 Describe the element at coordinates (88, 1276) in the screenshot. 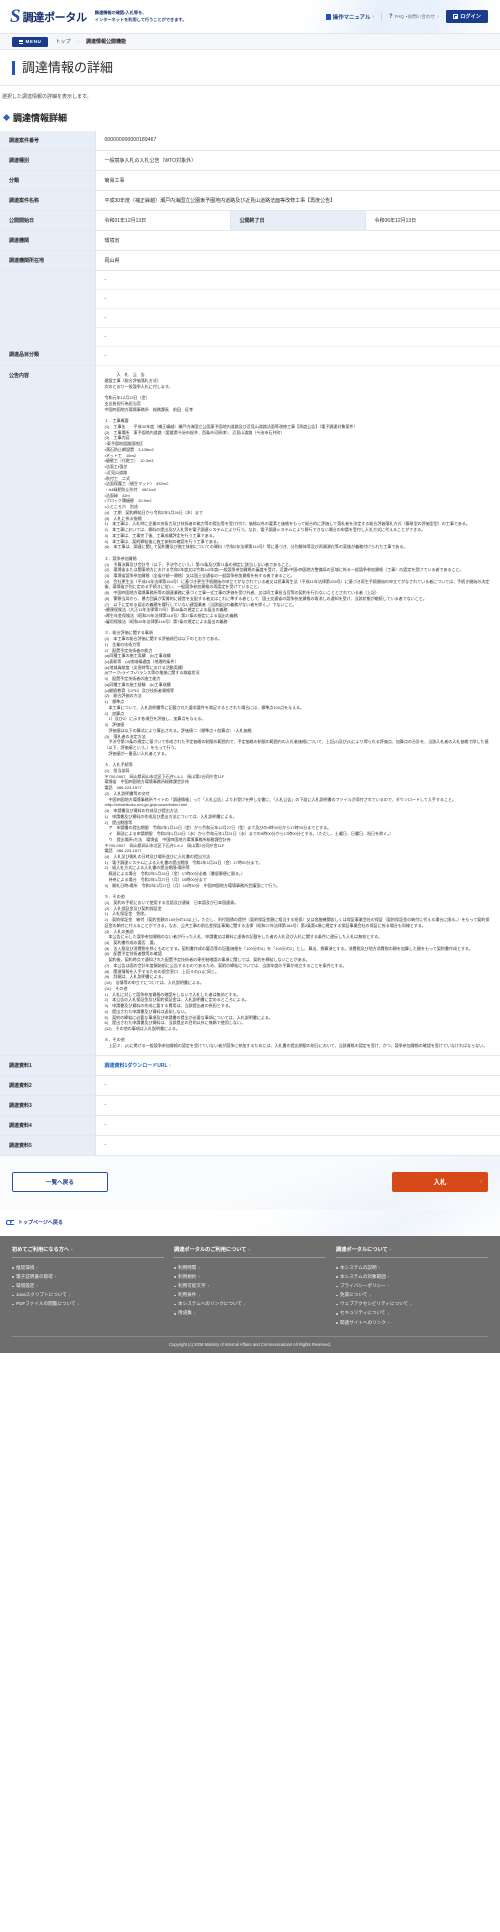

I see `footer-link: 電子証明書の取得 ›` at that location.